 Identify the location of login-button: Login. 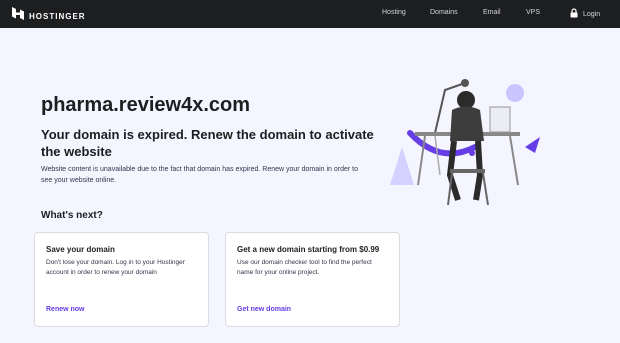
(585, 14).